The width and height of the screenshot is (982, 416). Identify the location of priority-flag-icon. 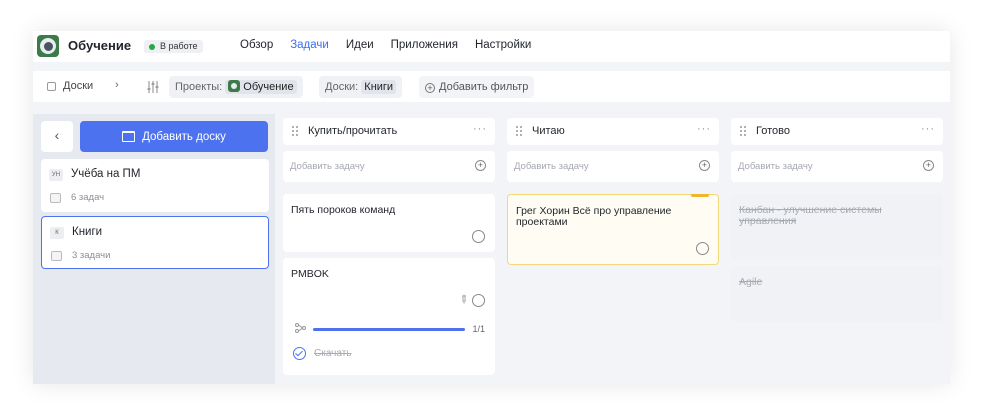
(700, 195).